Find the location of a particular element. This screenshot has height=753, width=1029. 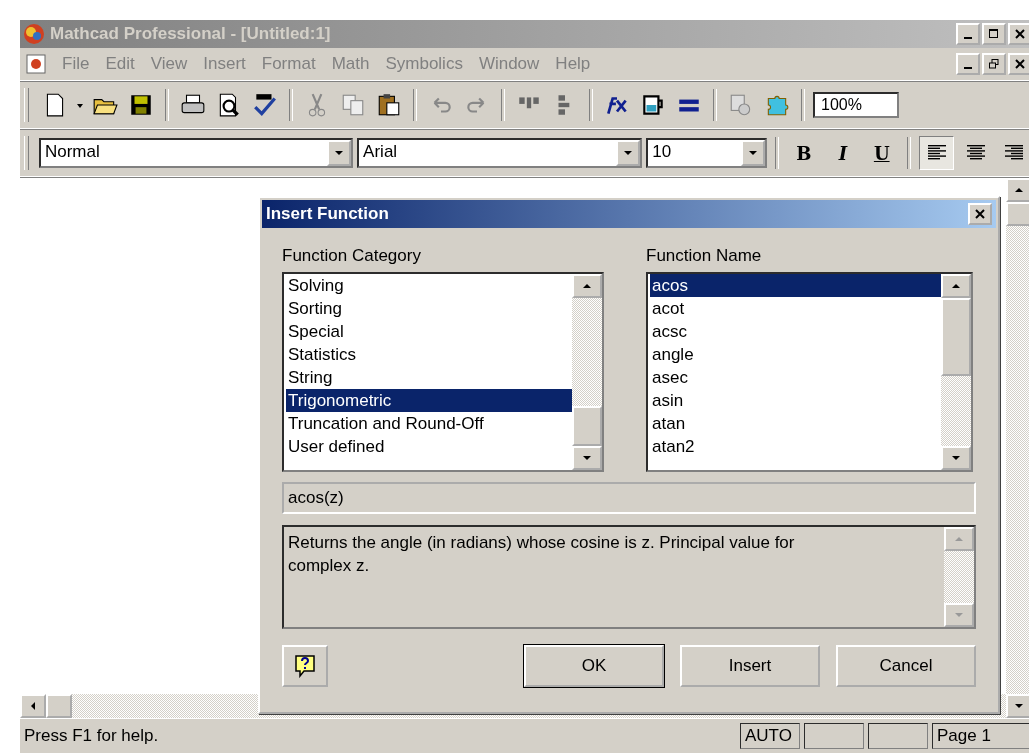

maximize-icon is located at coordinates (994, 34).